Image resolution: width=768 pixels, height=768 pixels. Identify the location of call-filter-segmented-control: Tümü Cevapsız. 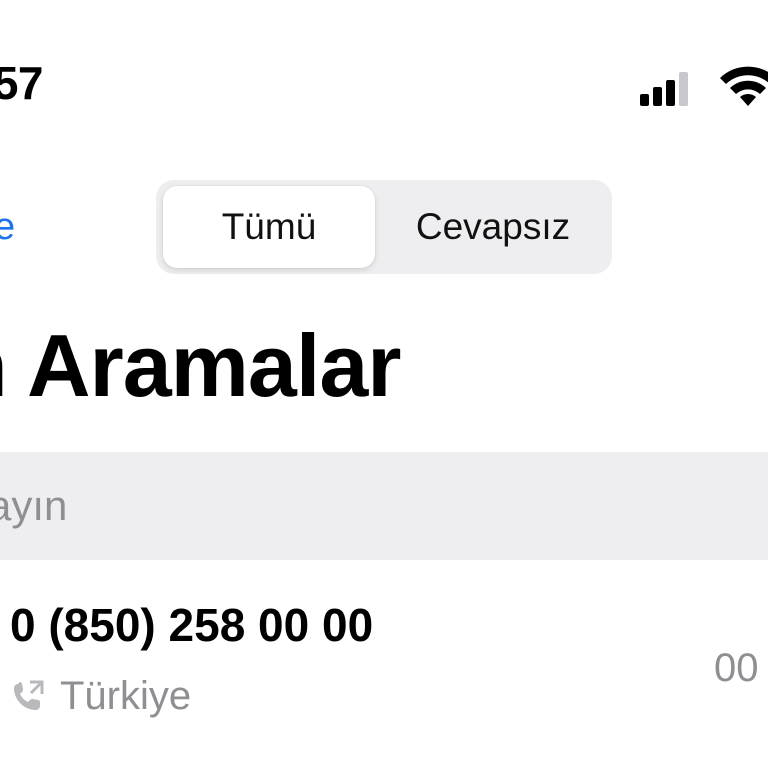
(384, 227).